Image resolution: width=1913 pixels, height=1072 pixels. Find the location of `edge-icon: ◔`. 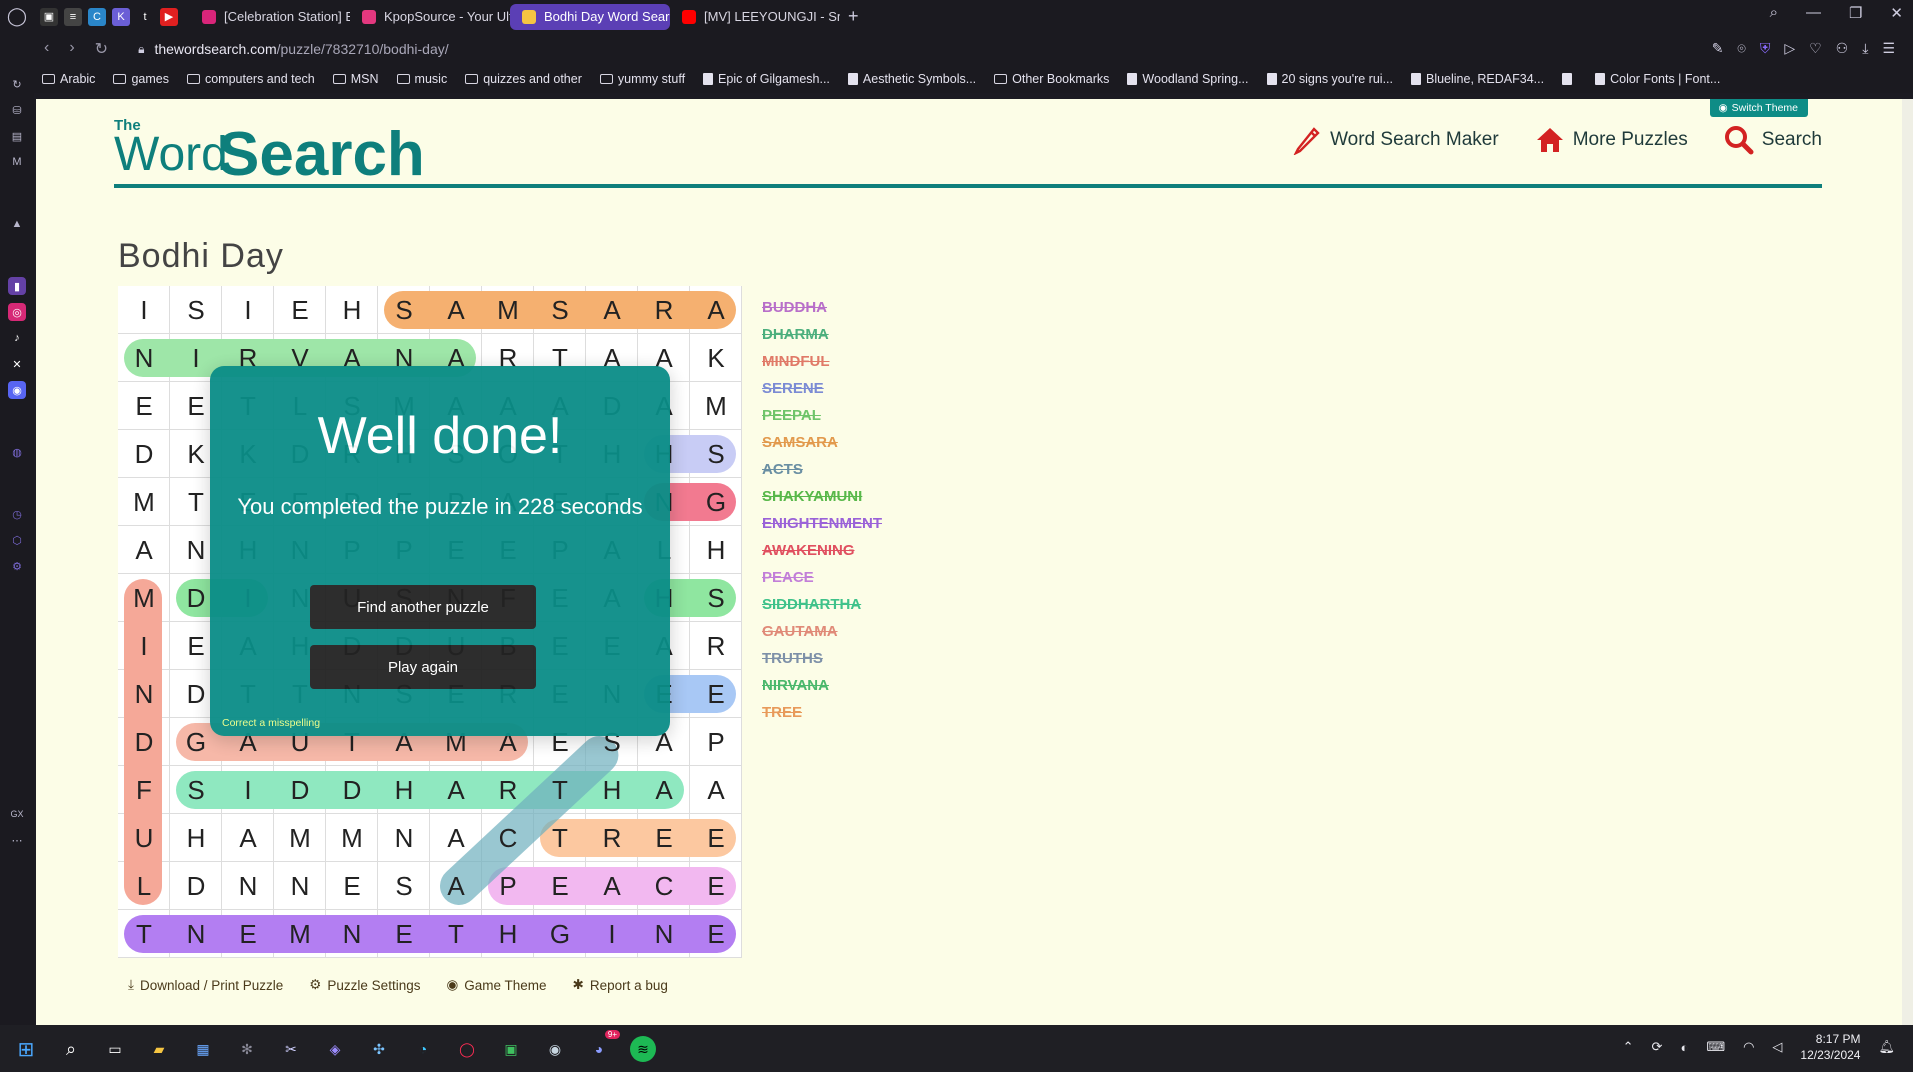

edge-icon: ◔ is located at coordinates (423, 1049).